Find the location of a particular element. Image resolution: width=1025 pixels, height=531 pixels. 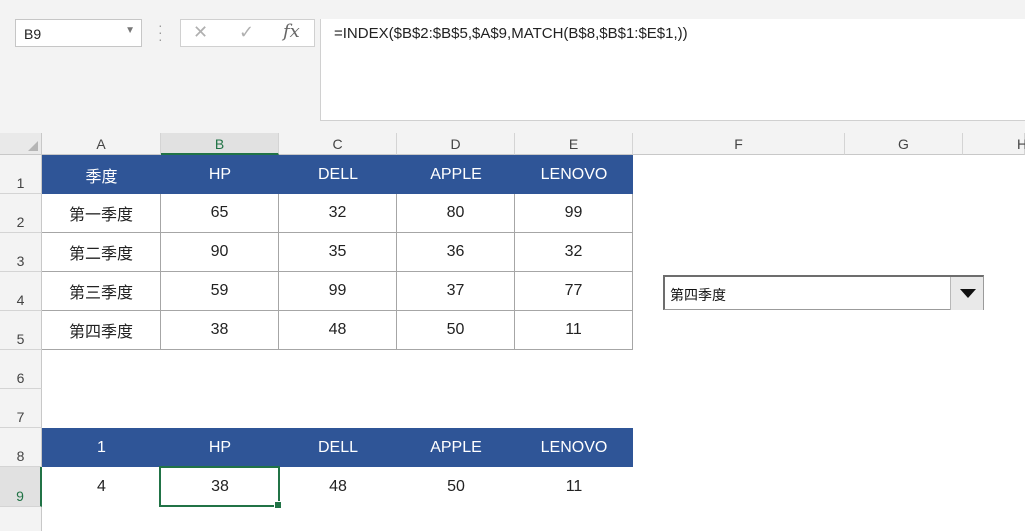

quarter-dropdown: 第四季度 is located at coordinates (823, 292).